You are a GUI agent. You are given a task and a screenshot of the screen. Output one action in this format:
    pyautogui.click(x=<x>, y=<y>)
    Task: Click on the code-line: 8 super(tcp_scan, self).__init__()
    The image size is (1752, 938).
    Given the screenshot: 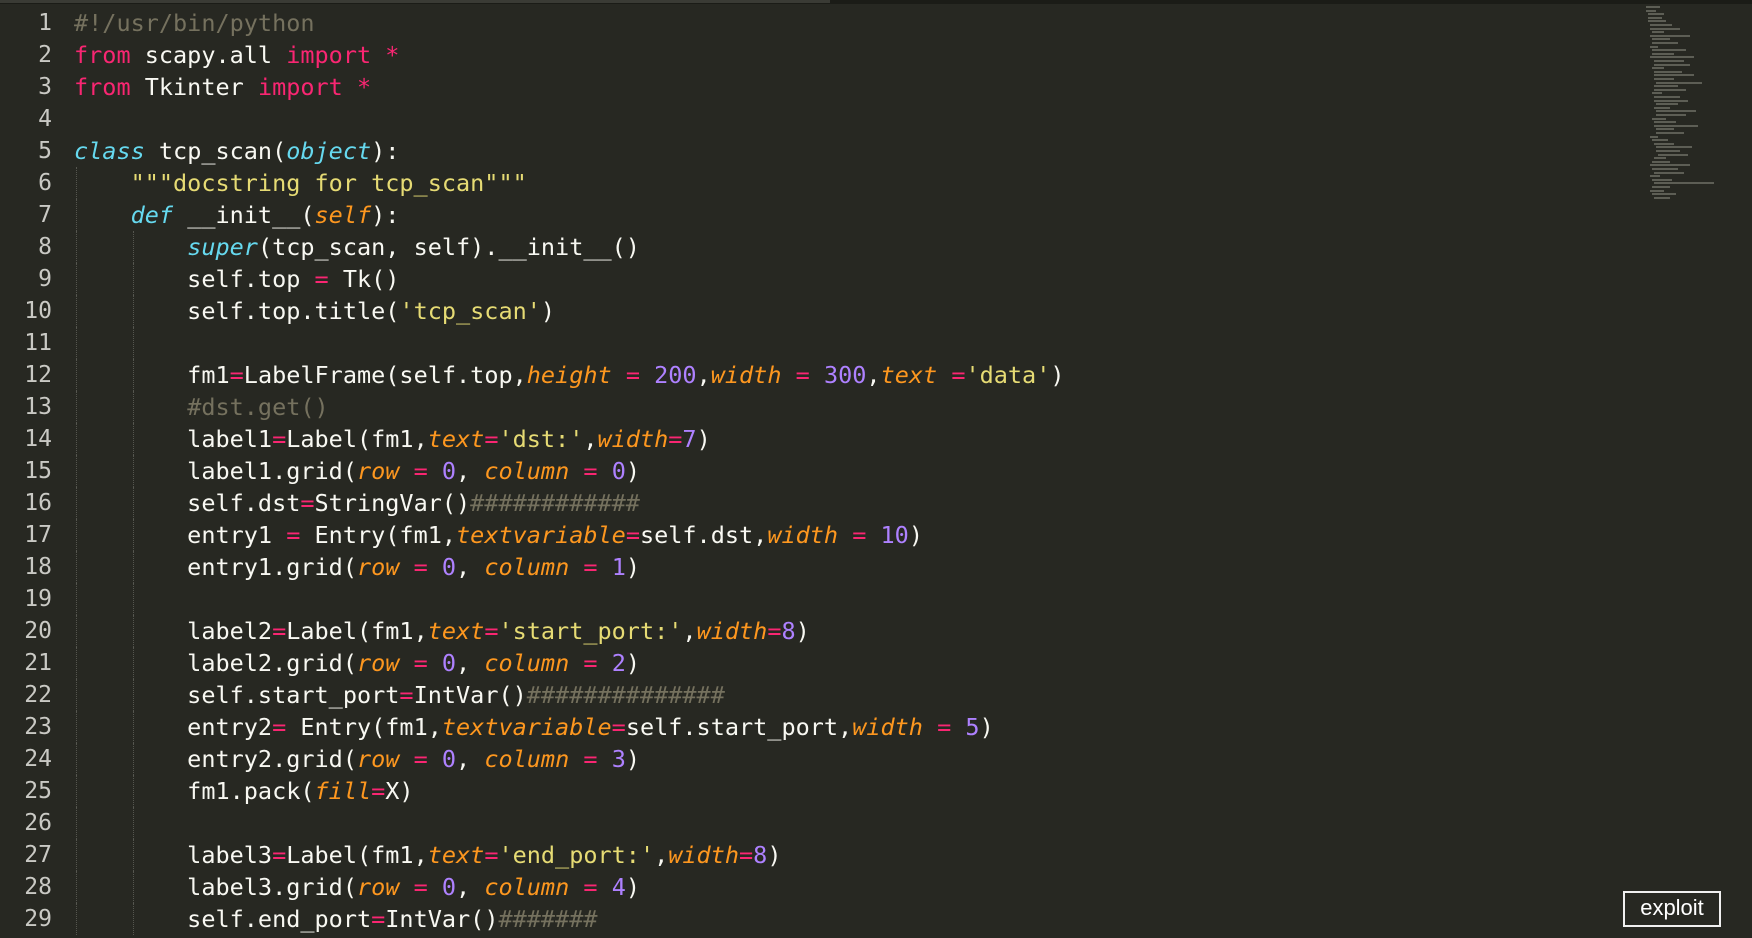 What is the action you would take?
    pyautogui.click(x=820, y=247)
    